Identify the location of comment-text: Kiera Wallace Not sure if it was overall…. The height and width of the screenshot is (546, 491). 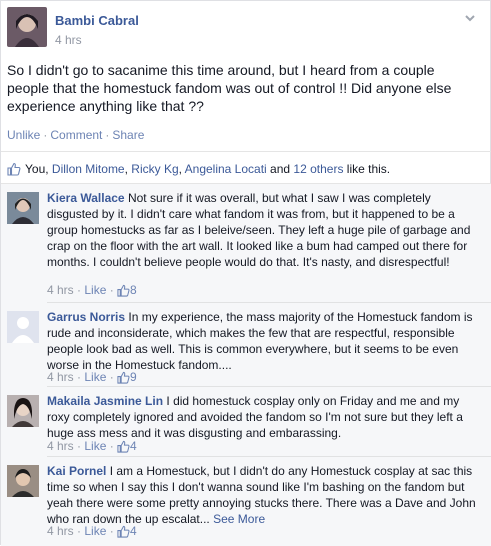
(262, 230).